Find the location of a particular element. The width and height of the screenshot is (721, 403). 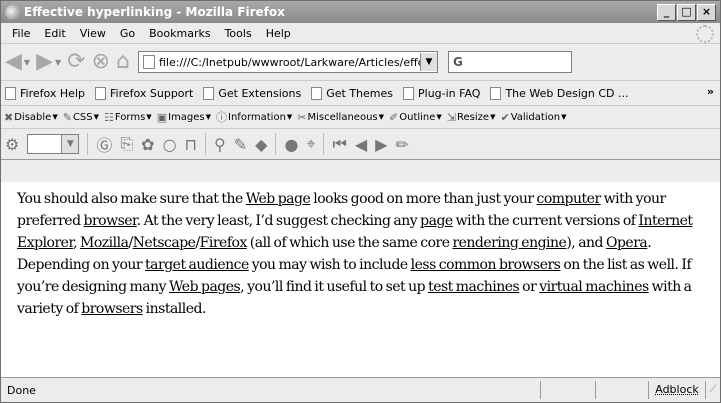

bookmark-item: Get Themes is located at coordinates (352, 93).